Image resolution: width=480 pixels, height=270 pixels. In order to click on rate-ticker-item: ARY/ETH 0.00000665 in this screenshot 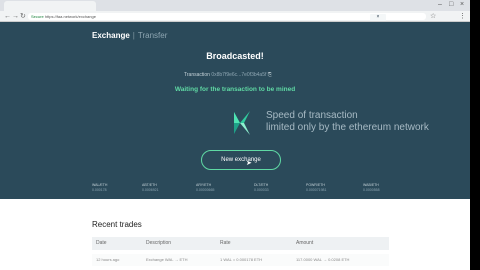, I will do `click(205, 188)`.